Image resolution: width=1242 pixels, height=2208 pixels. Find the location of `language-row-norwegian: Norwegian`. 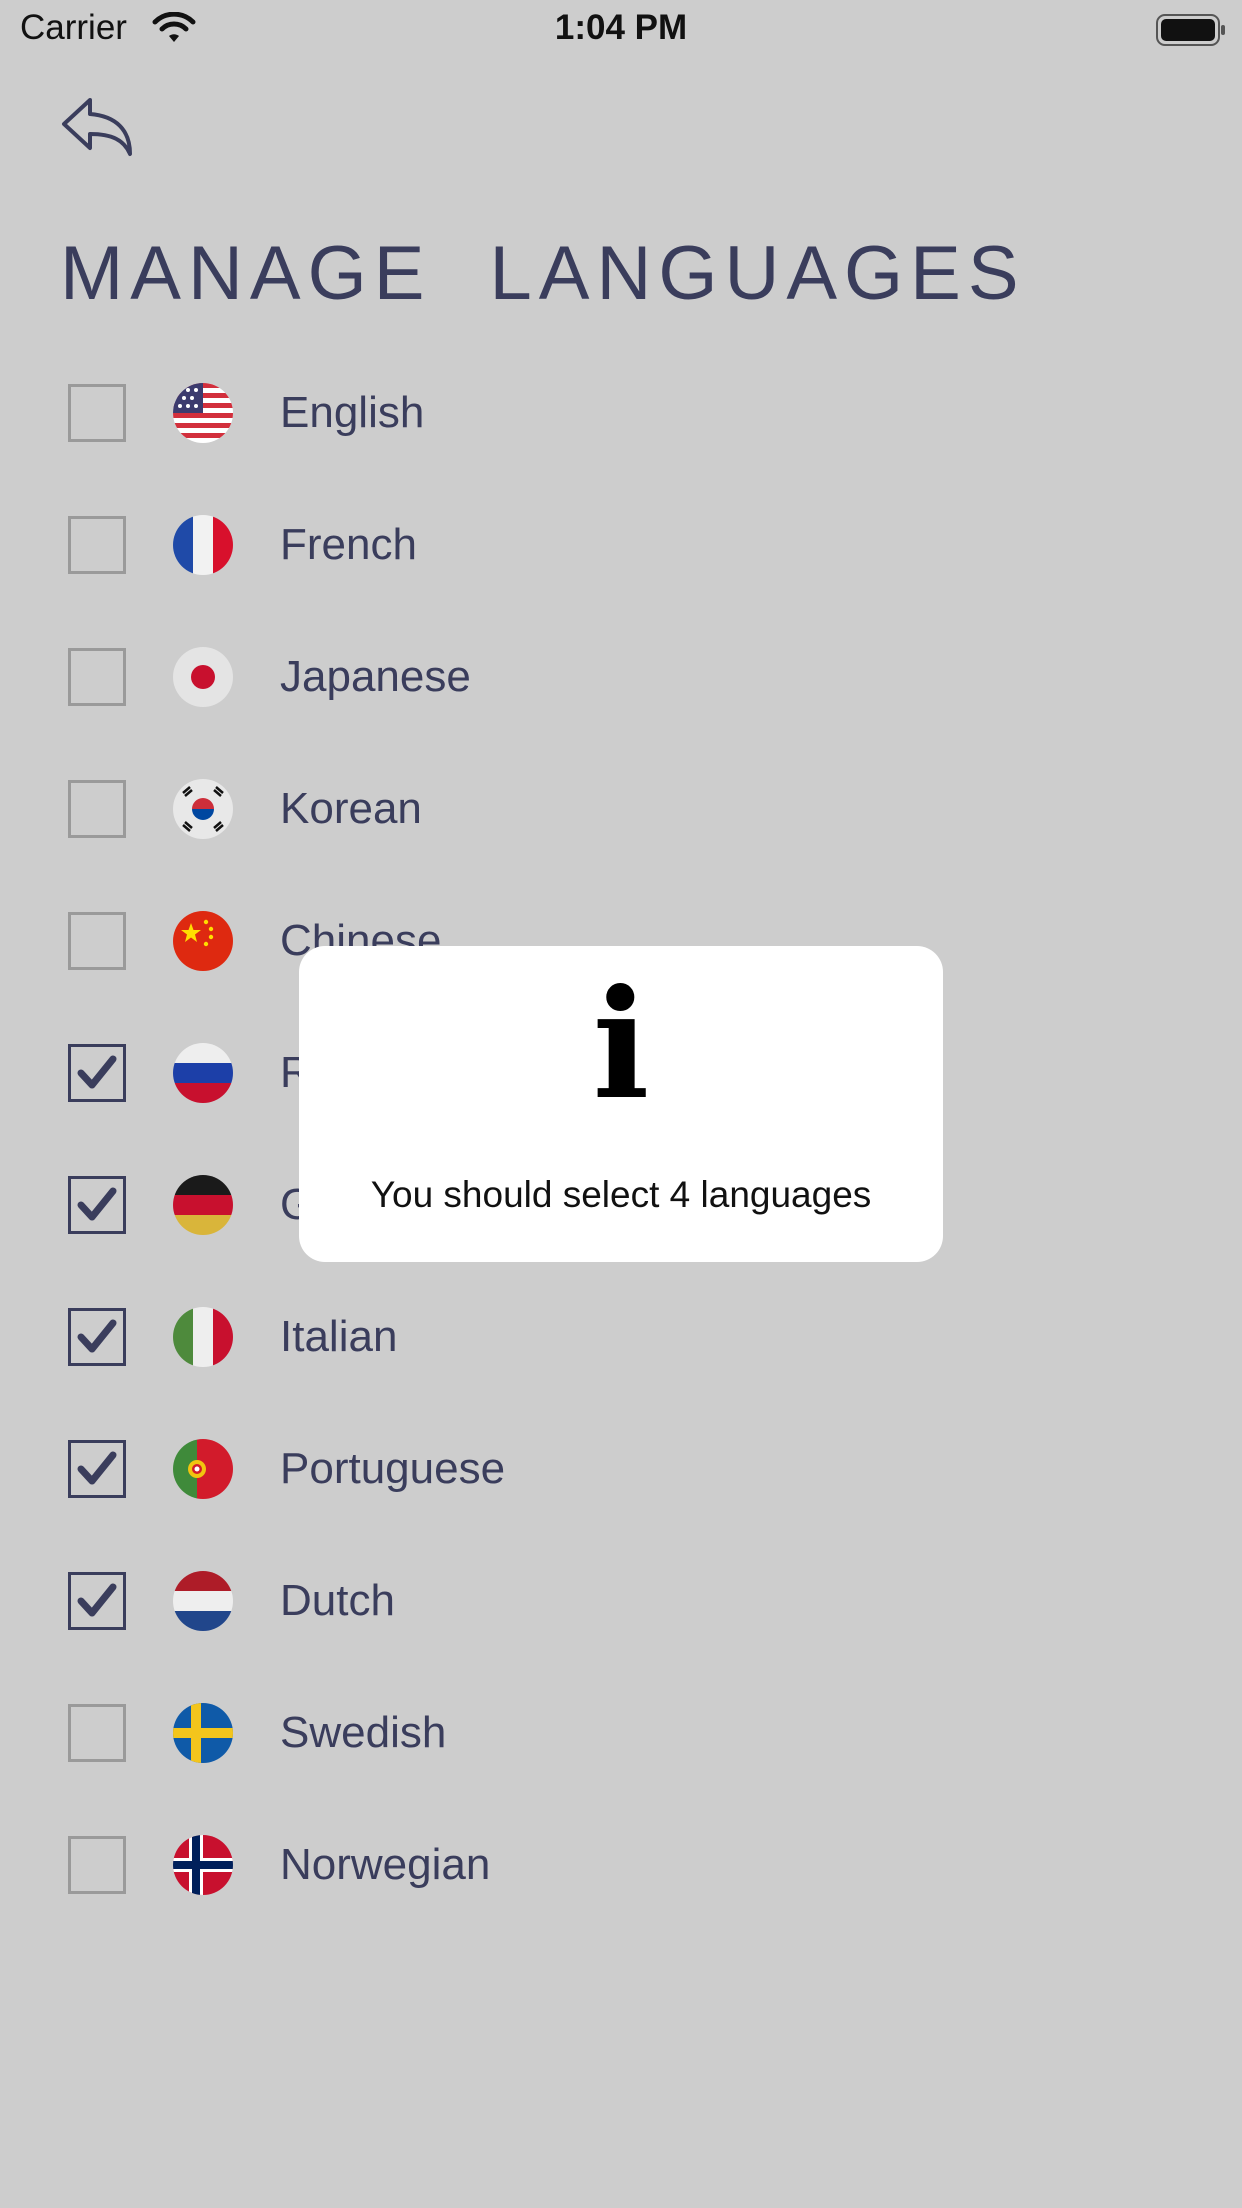

language-row-norwegian: Norwegian is located at coordinates (621, 1866).